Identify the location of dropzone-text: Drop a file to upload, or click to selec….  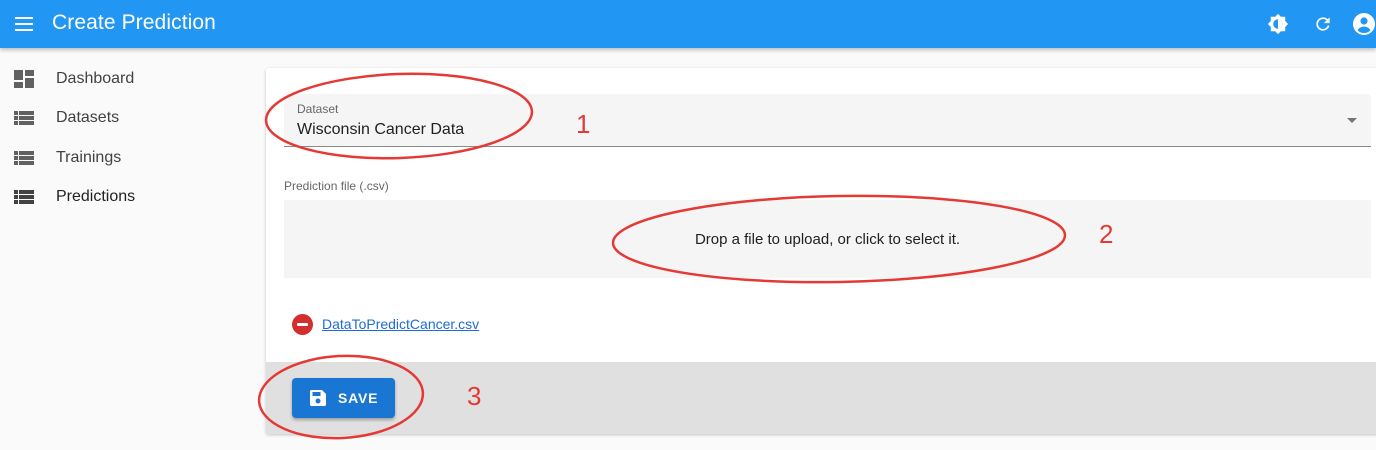
(827, 239).